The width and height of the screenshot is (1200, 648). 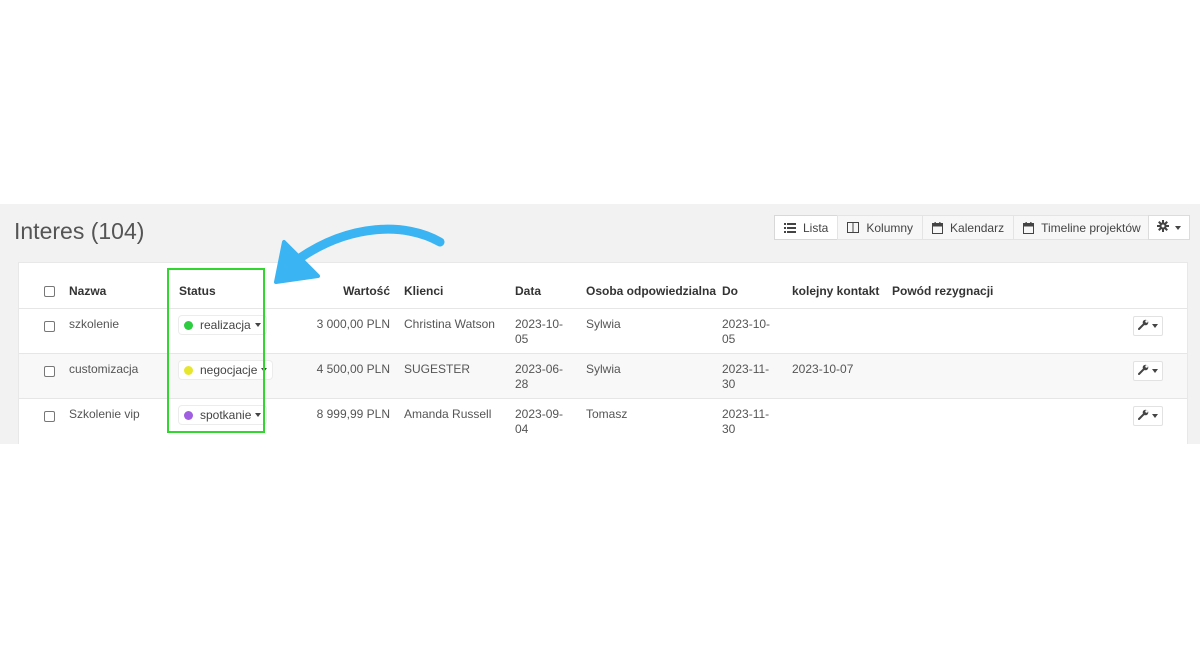 I want to click on column-header-value: Wartość, so click(x=329, y=291).